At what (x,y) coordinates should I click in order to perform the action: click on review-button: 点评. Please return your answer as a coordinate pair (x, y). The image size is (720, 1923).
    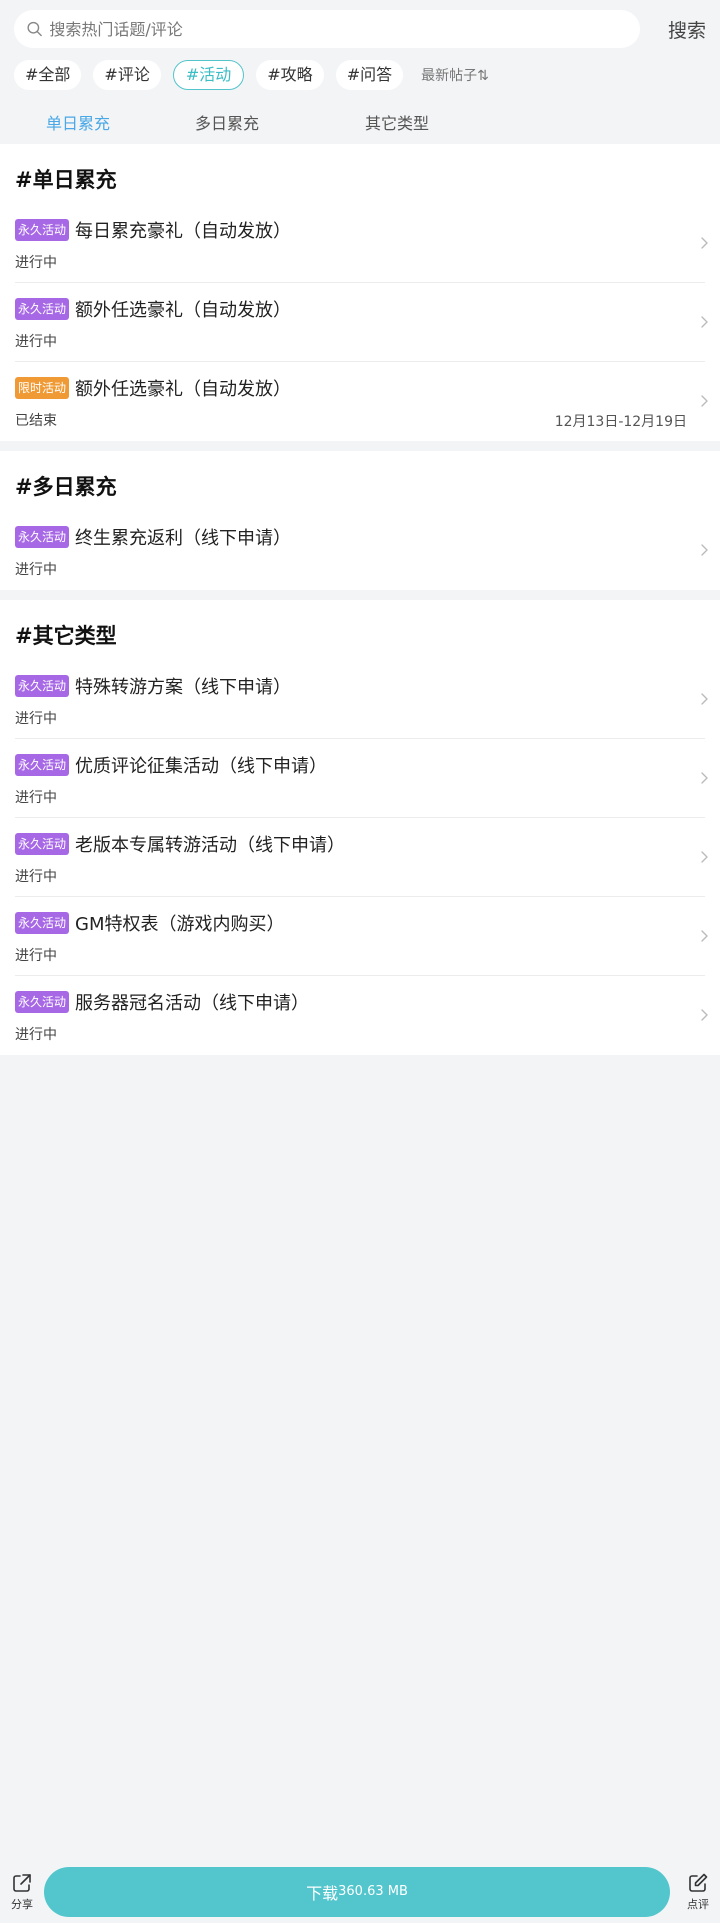
    Looking at the image, I should click on (698, 1892).